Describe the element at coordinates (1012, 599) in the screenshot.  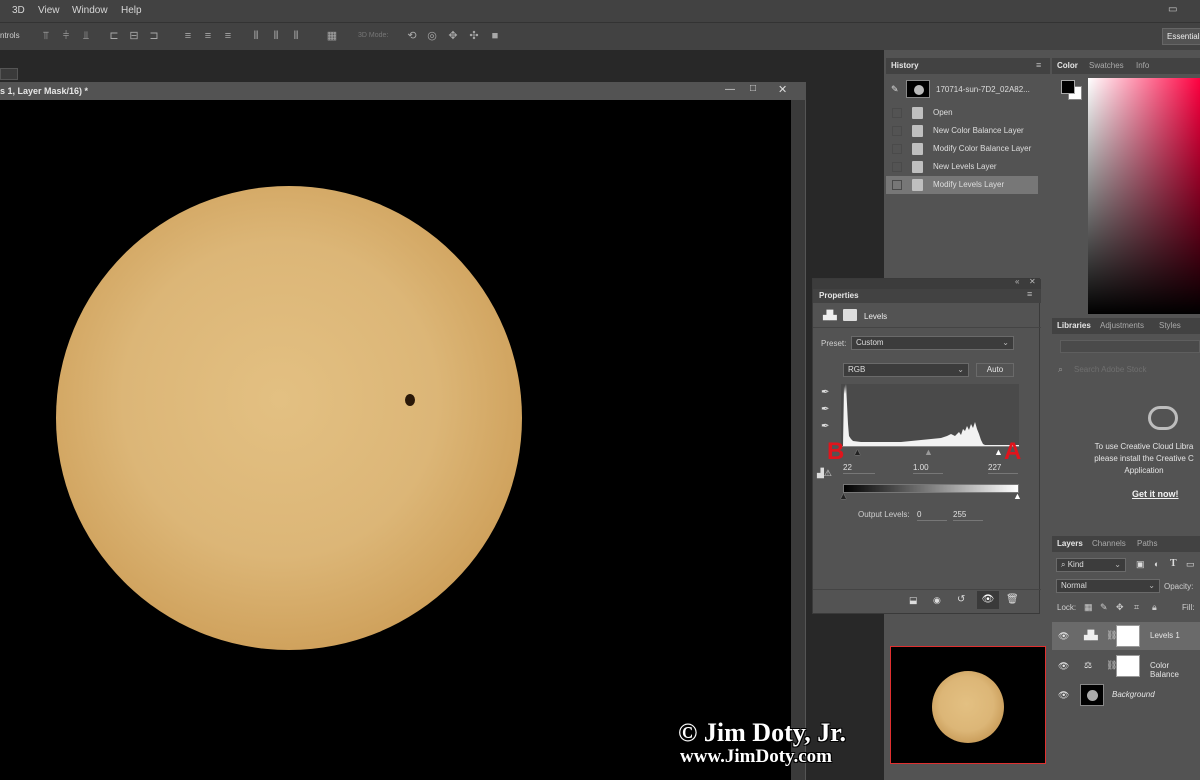
I see `delete-icon: 🗑︎` at that location.